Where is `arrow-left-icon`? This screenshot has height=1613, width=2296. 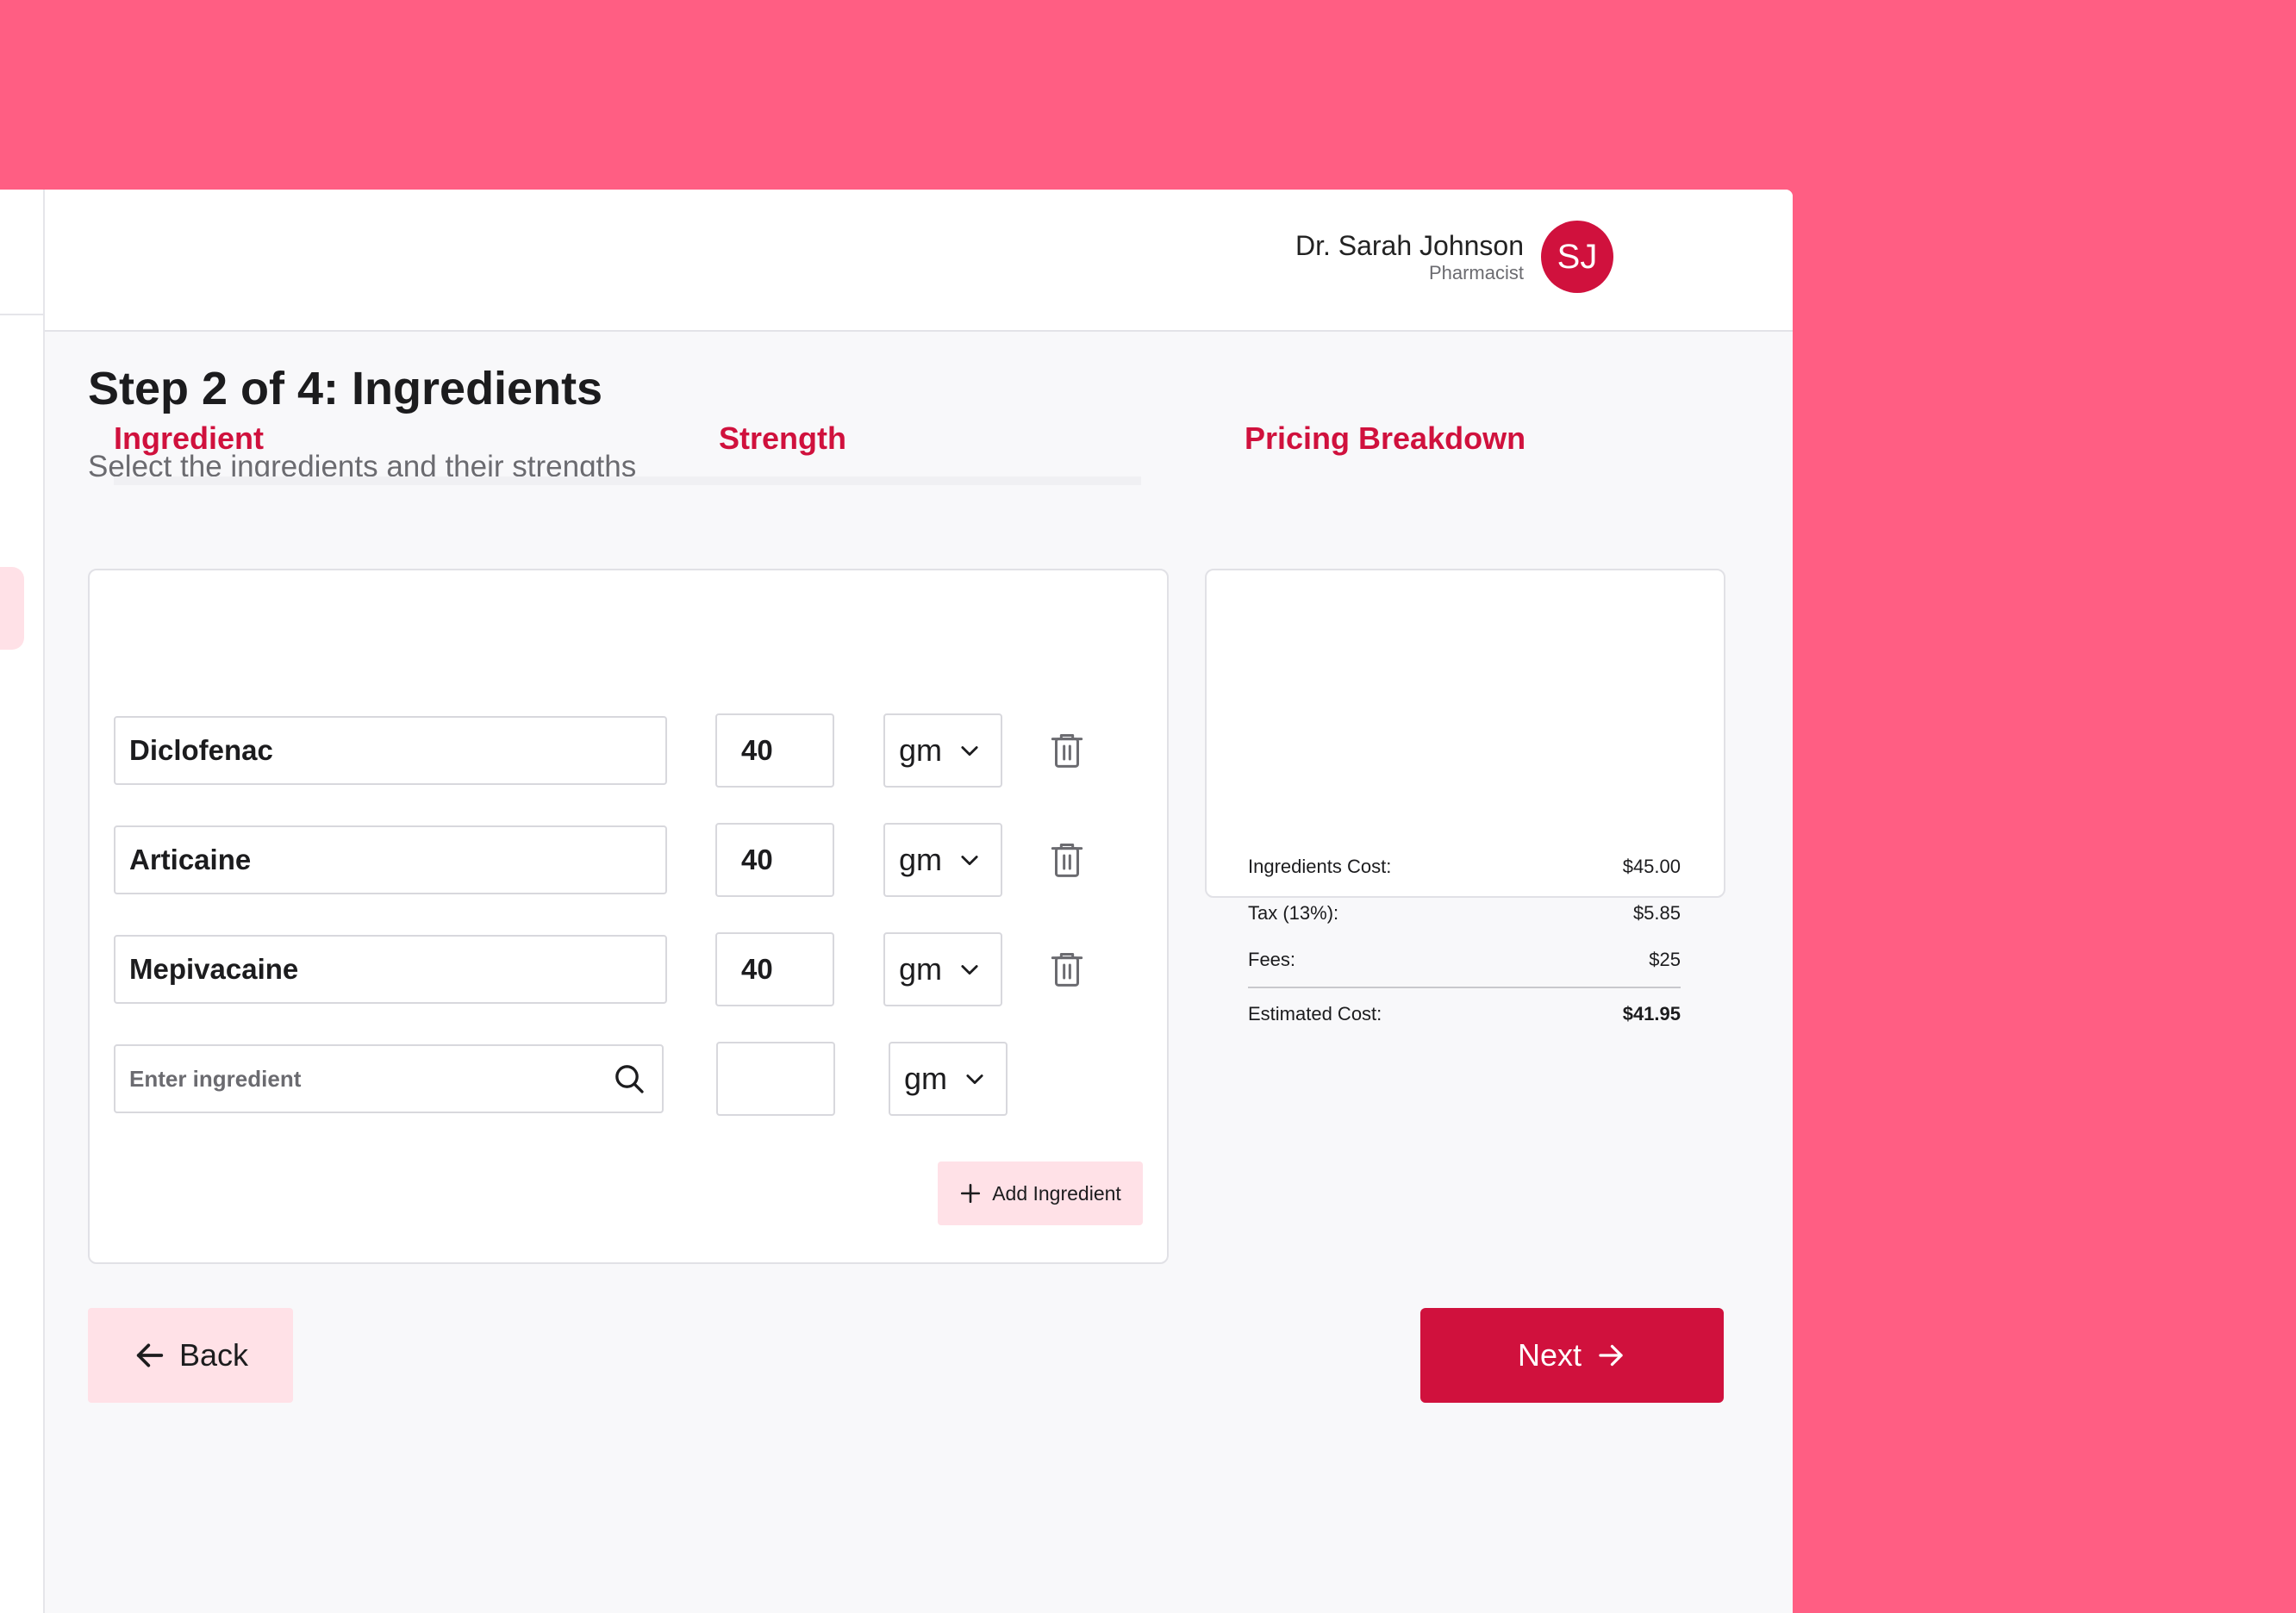 arrow-left-icon is located at coordinates (150, 1355).